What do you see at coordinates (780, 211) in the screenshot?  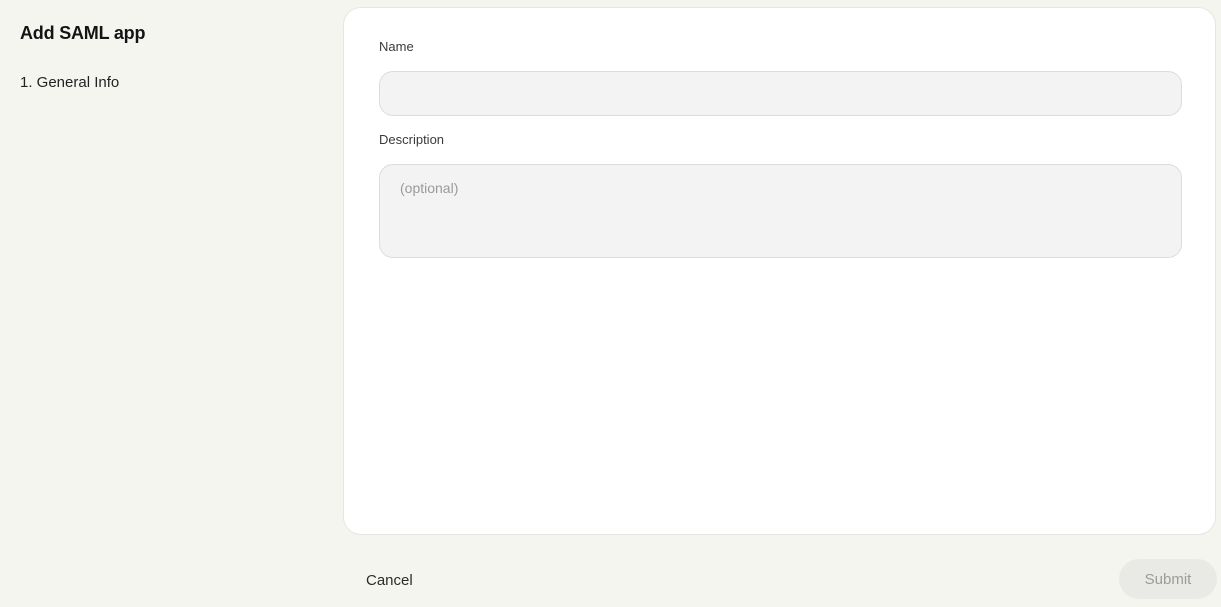 I see `description-input` at bounding box center [780, 211].